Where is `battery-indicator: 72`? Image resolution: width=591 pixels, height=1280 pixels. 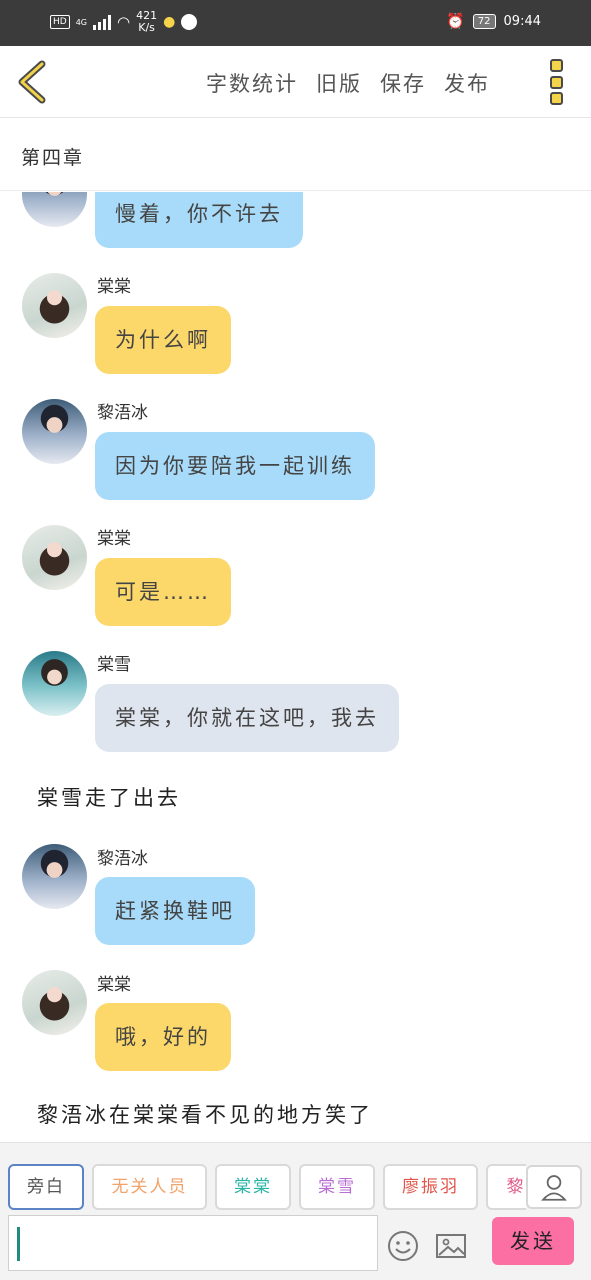
battery-indicator: 72 is located at coordinates (484, 21).